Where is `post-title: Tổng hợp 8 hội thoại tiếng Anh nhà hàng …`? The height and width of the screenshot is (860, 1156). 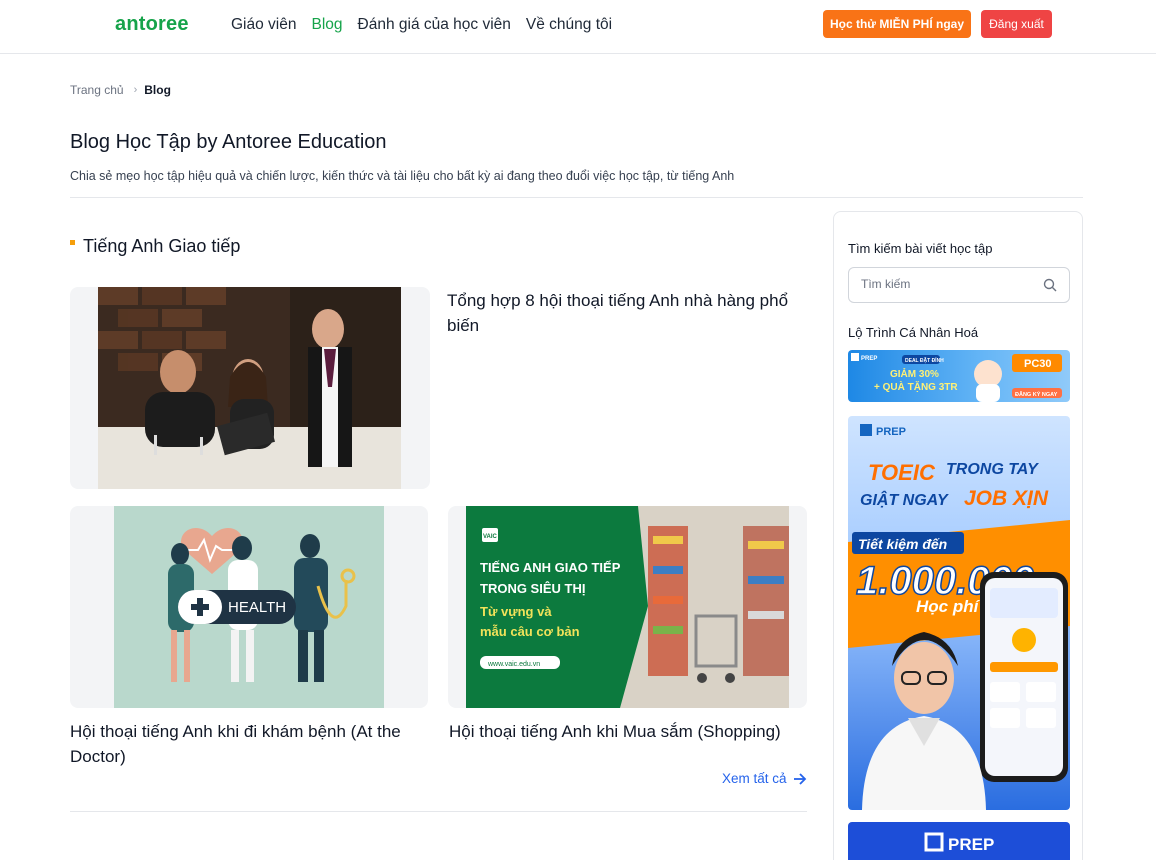 post-title: Tổng hợp 8 hội thoại tiếng Anh nhà hàng … is located at coordinates (627, 313).